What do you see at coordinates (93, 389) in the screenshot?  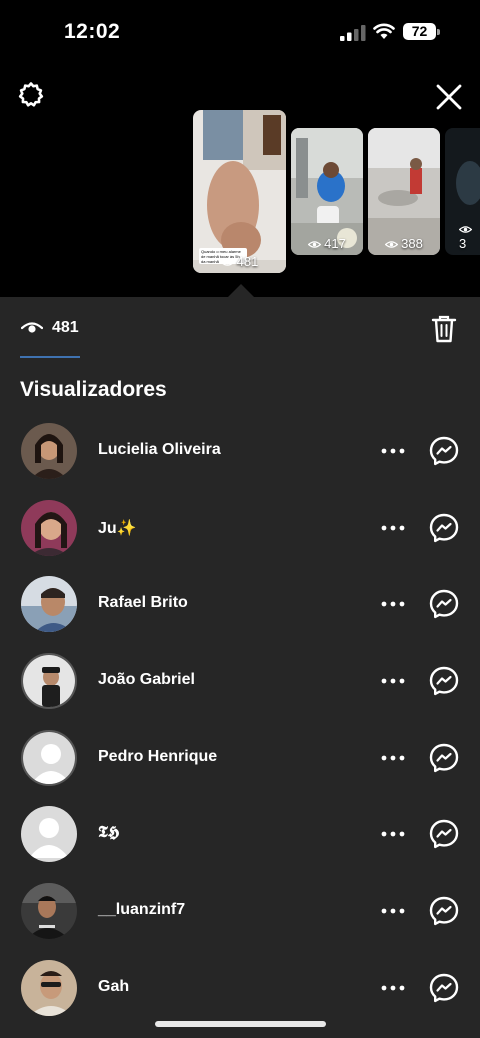 I see `section-title: Visualizadores` at bounding box center [93, 389].